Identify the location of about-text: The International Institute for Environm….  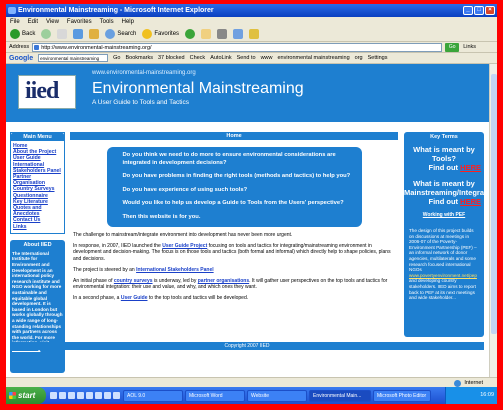
(37, 298).